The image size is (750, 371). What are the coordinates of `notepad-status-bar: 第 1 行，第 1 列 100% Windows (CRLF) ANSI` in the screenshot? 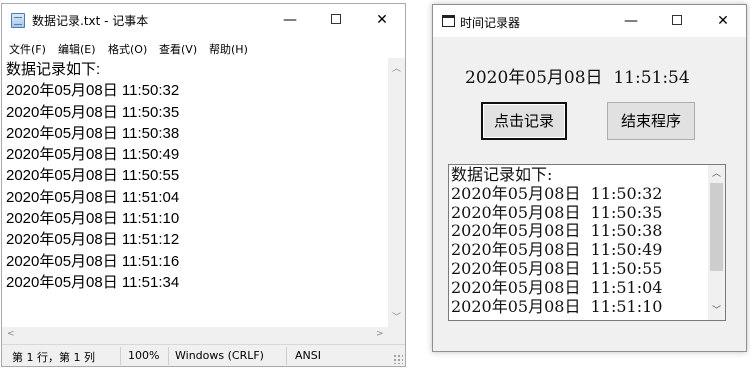 It's located at (203, 355).